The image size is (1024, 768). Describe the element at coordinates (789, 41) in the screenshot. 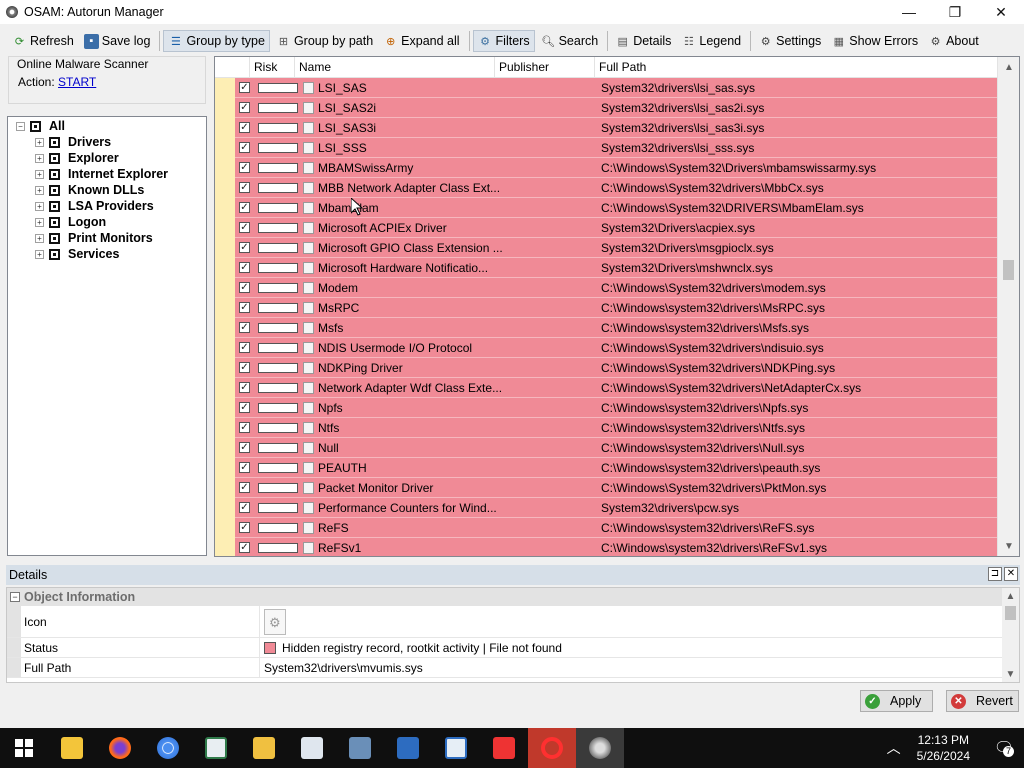

I see `settings-button: ⚙ Settings` at that location.